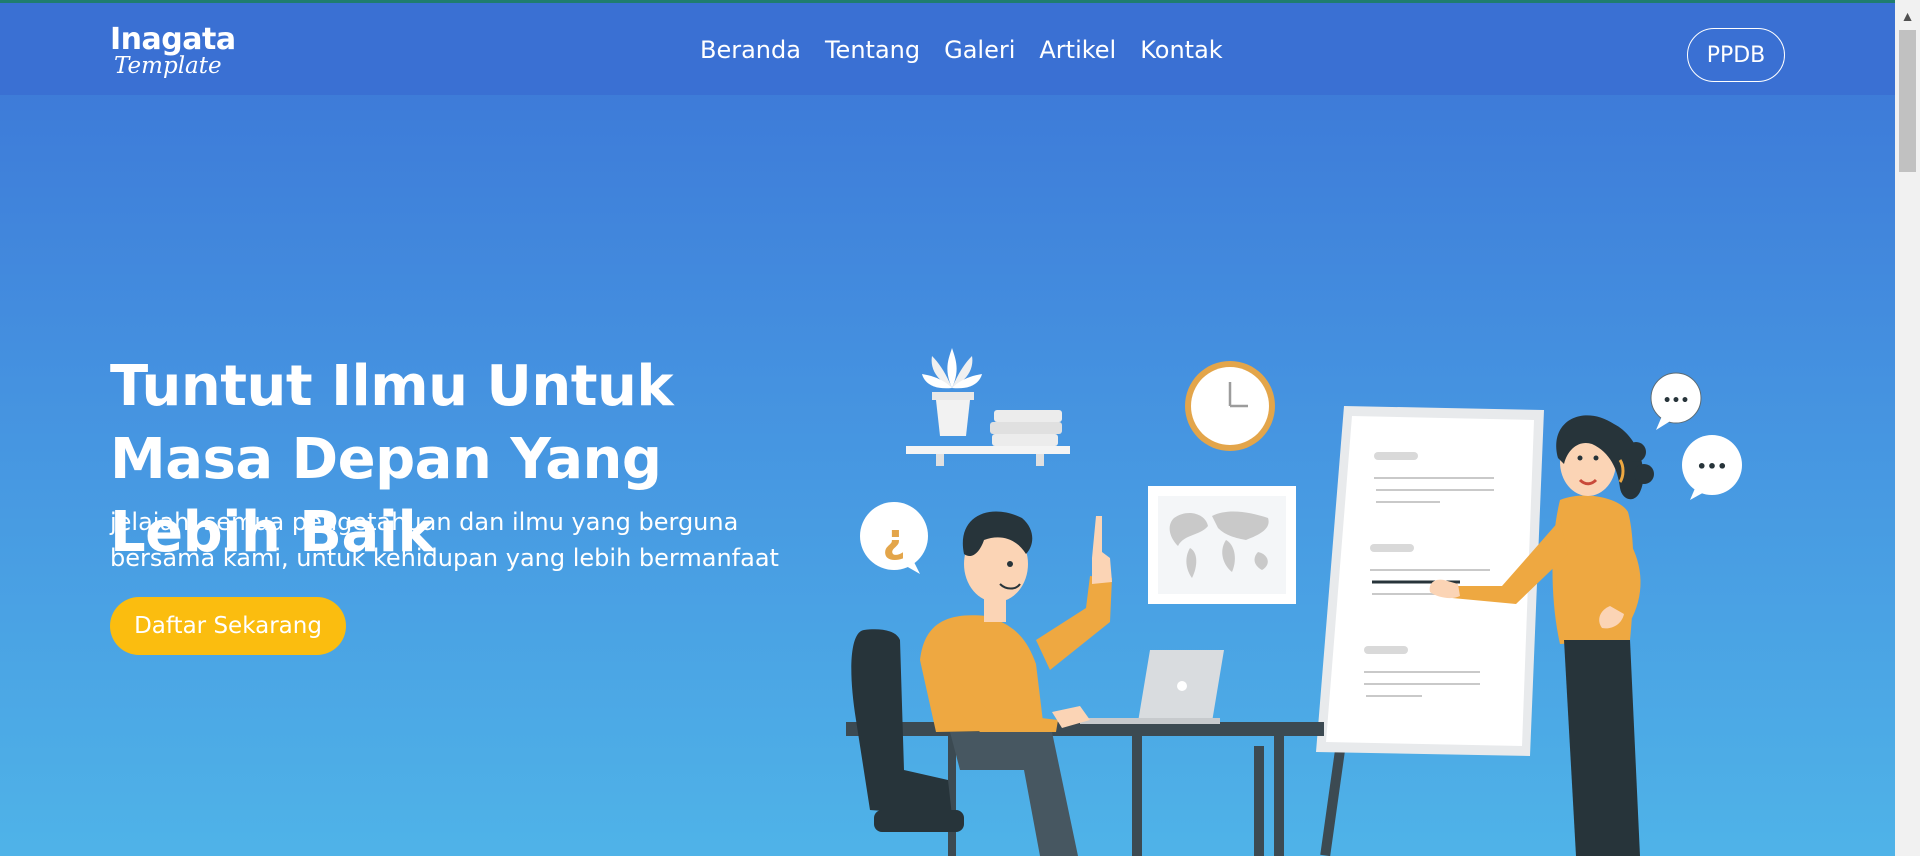 This screenshot has height=856, width=1920. I want to click on plant-icon, so click(952, 392).